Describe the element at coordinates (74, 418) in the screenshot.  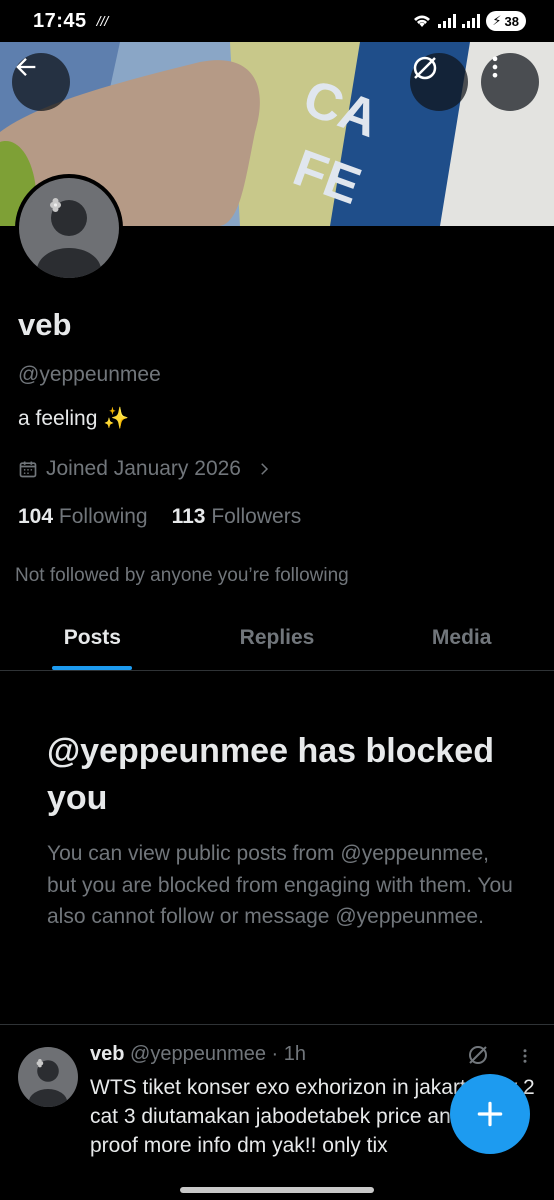
I see `profile-bio: a feeling ✨` at that location.